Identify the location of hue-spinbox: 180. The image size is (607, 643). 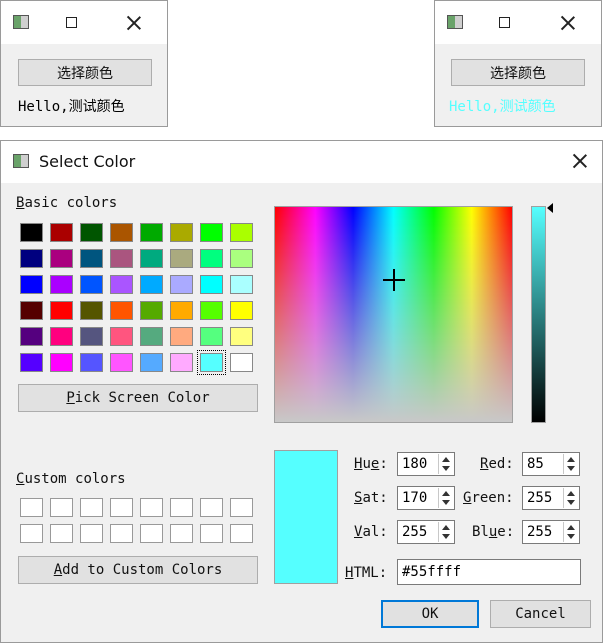
(426, 464).